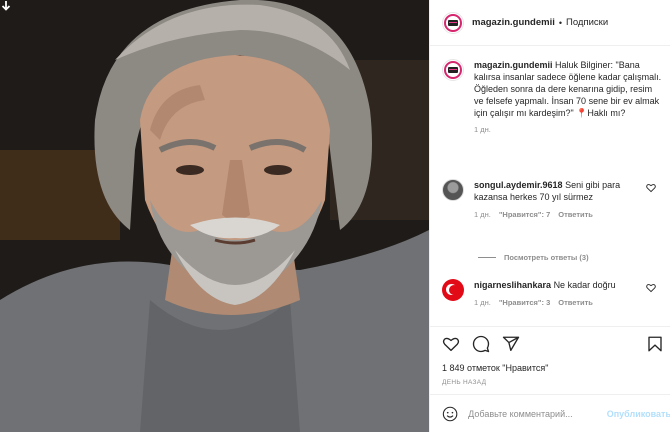 This screenshot has height=432, width=670. I want to click on post-comment-button: Опубликовать, so click(638, 414).